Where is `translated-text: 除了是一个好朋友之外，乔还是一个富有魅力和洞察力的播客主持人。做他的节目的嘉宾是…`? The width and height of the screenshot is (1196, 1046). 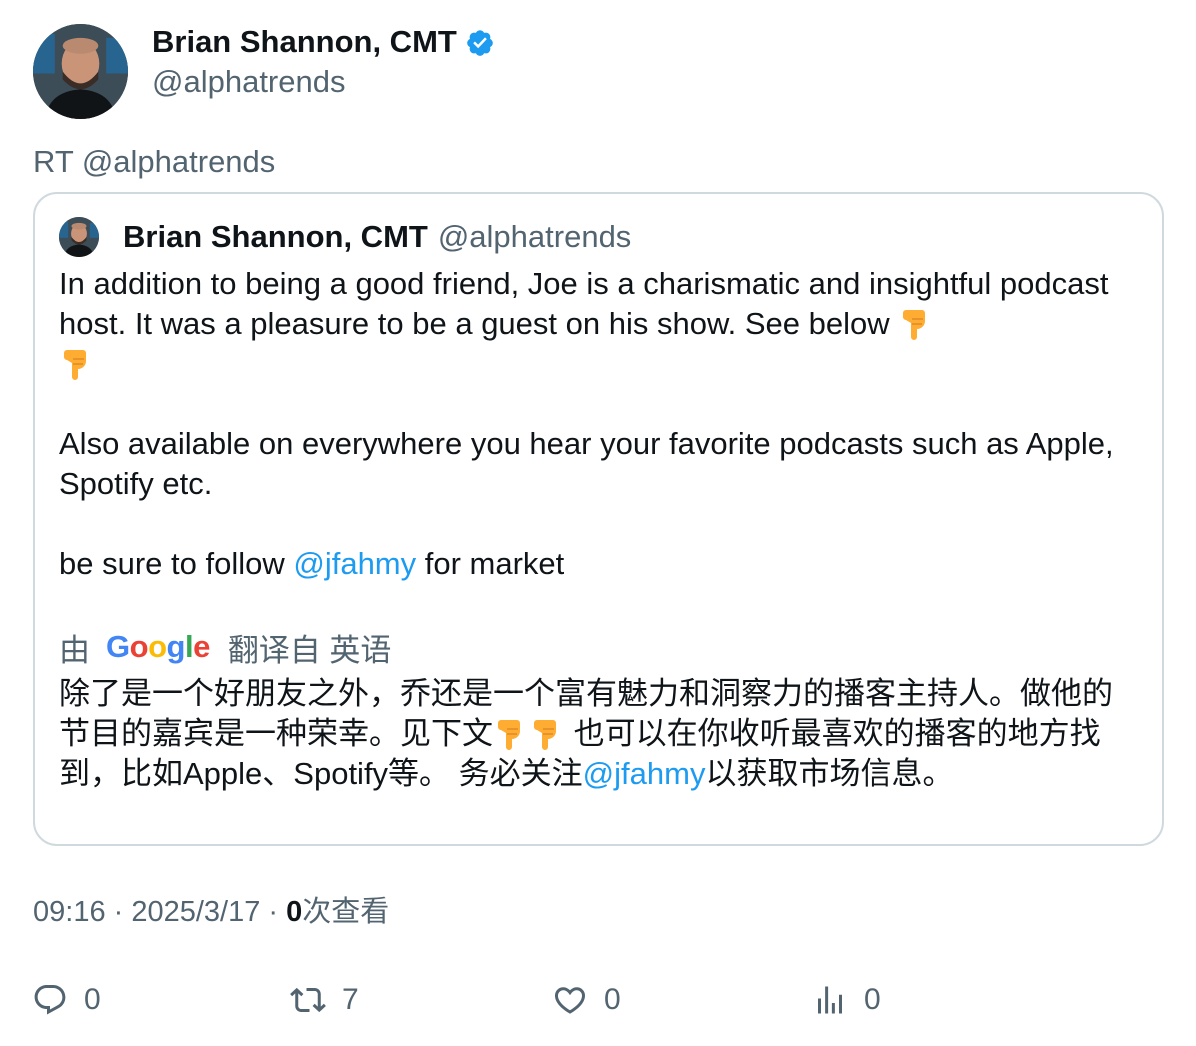 translated-text: 除了是一个好朋友之外，乔还是一个富有魅力和洞察力的播客主持人。做他的节目的嘉宾是… is located at coordinates (599, 734).